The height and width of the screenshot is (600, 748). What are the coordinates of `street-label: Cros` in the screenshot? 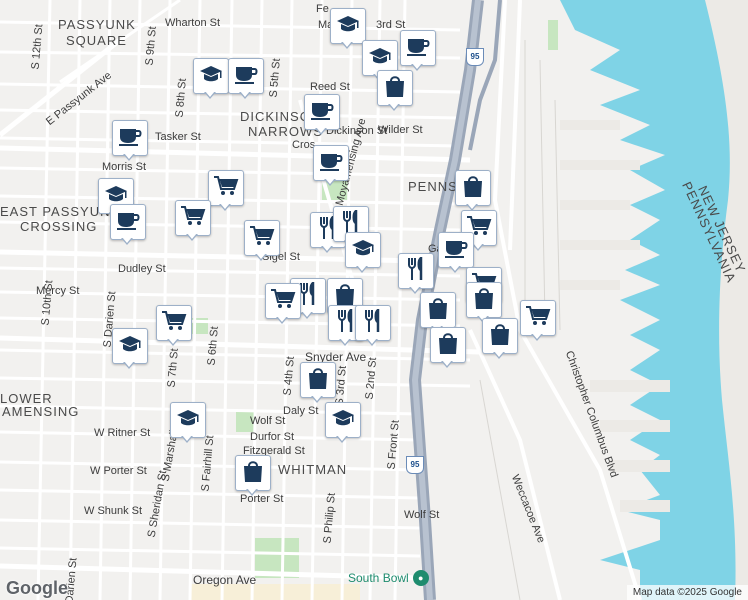 It's located at (304, 145).